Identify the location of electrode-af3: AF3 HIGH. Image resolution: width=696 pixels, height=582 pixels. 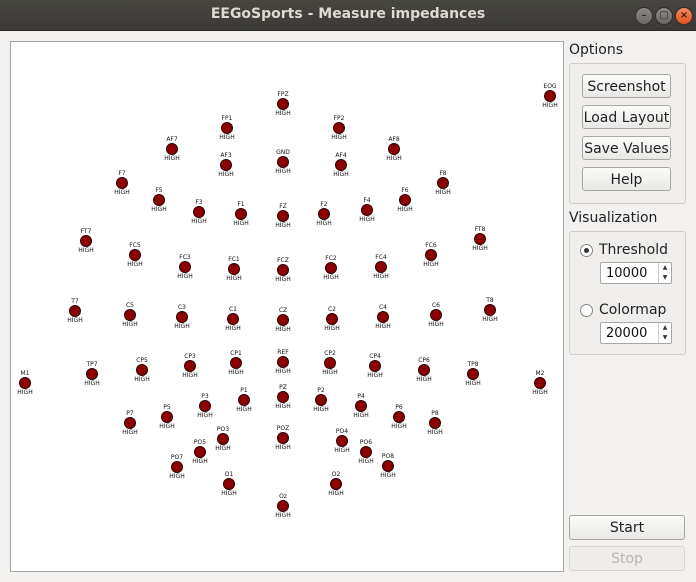
(226, 165).